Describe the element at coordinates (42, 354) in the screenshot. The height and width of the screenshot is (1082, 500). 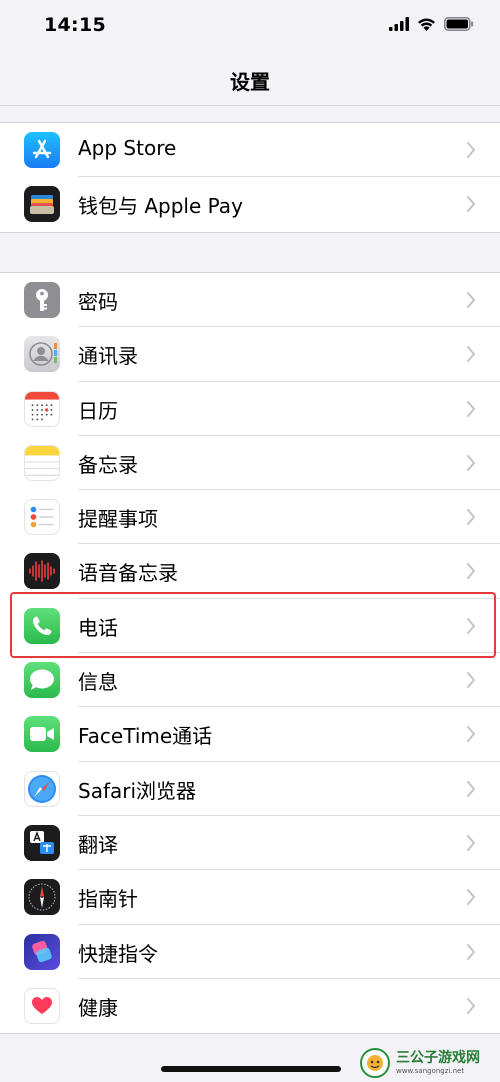
I see `contacts-icon` at that location.